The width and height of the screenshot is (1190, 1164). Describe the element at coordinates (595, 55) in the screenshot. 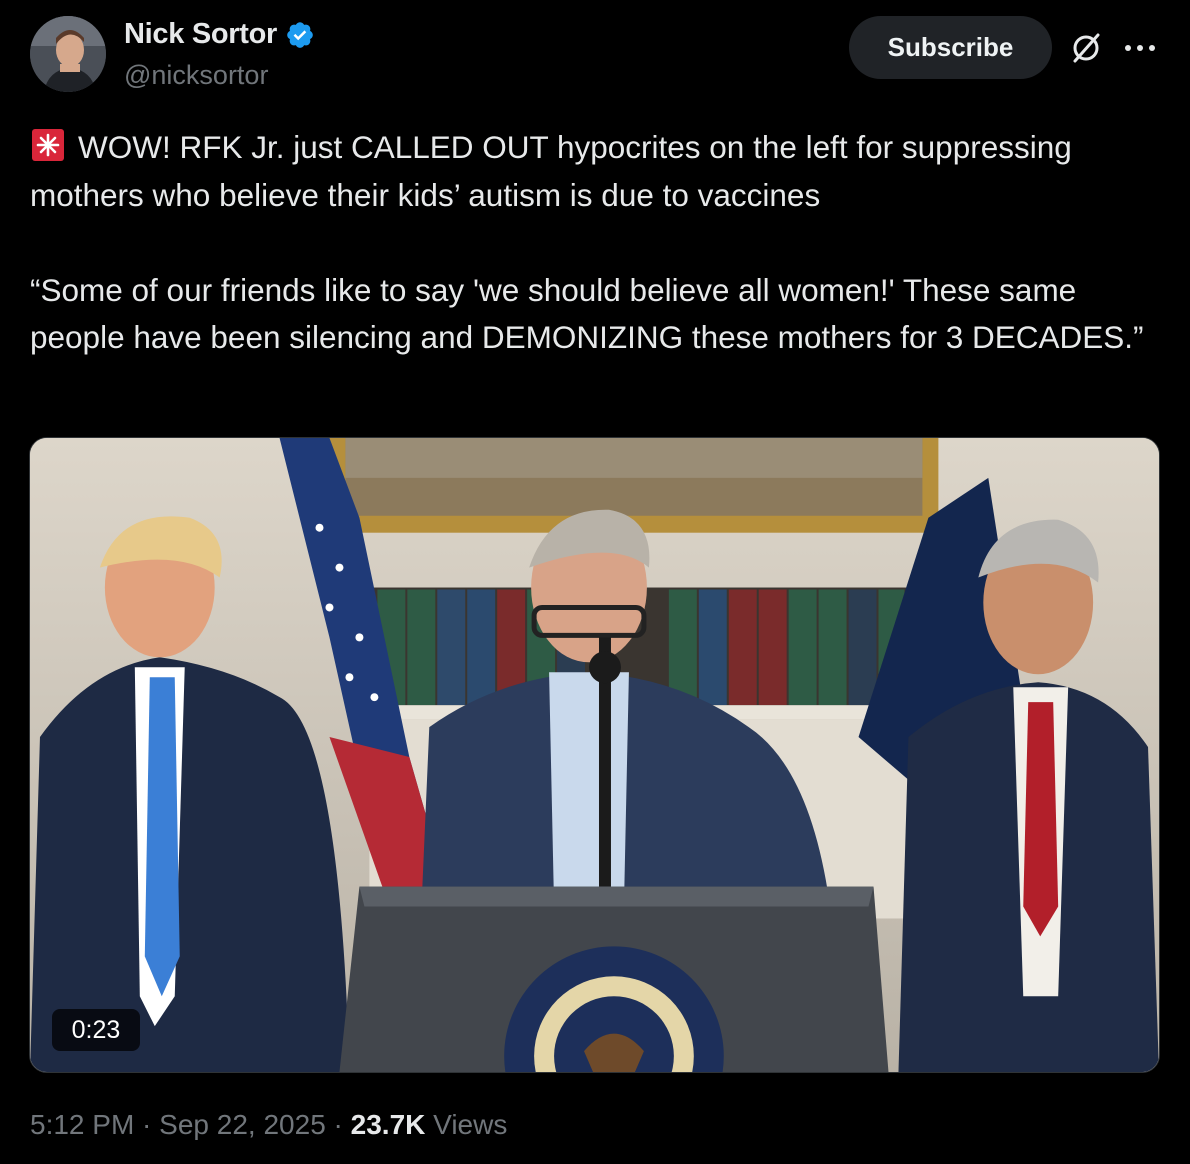

I see `tweet-header: Nick Sortor @nicksortor Subscribe` at that location.